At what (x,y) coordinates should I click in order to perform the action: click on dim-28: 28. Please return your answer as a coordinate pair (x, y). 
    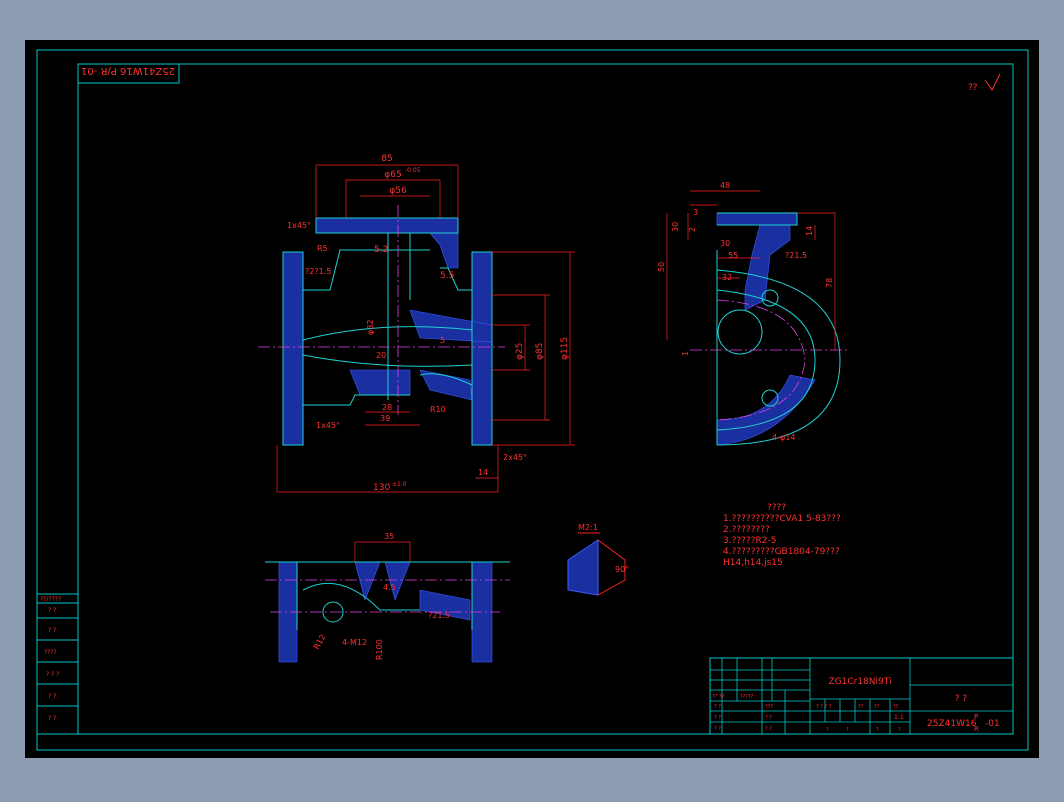
    Looking at the image, I should click on (387, 407).